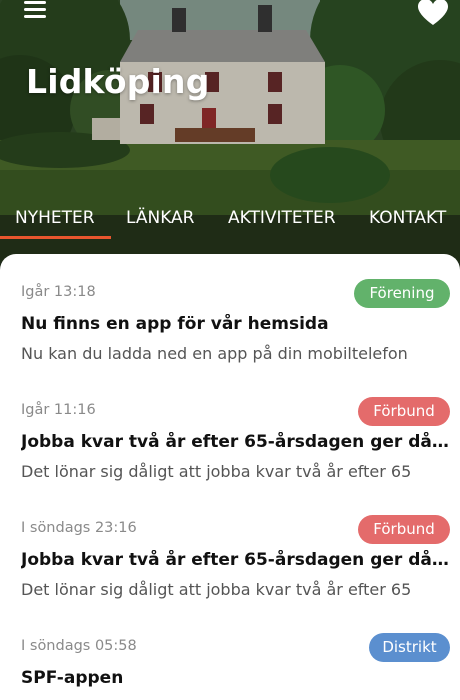  What do you see at coordinates (79, 646) in the screenshot?
I see `news-timestamp: I söndags 05:58` at bounding box center [79, 646].